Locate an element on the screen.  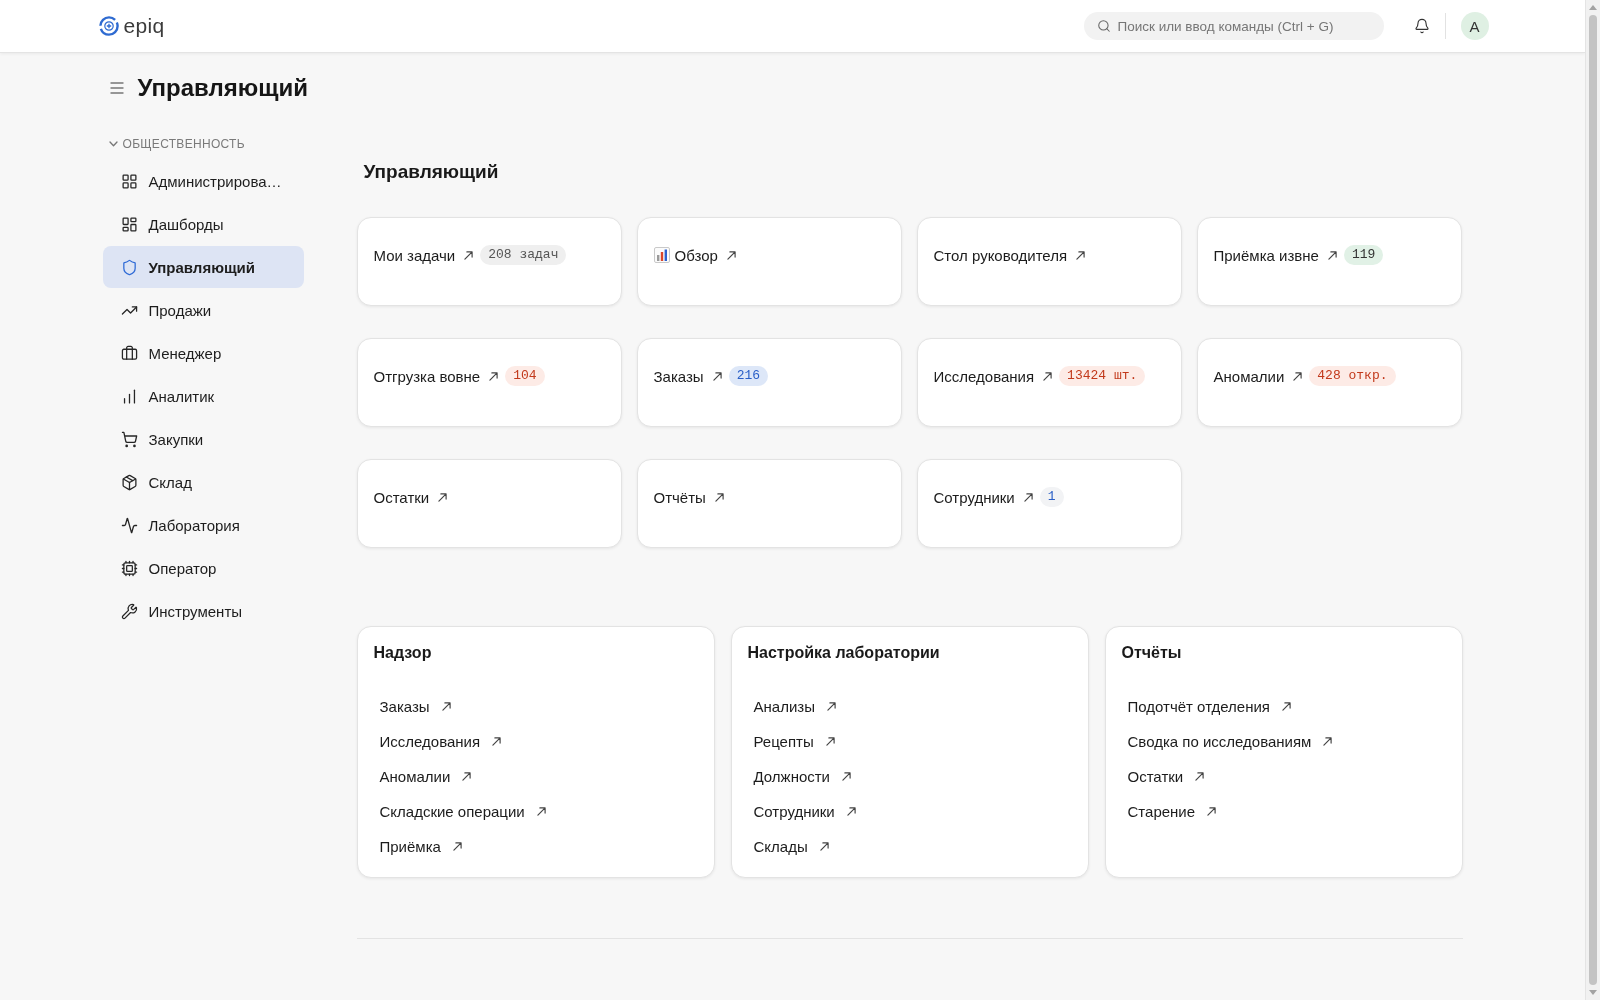
scrollbar is located at coordinates (1592, 500).